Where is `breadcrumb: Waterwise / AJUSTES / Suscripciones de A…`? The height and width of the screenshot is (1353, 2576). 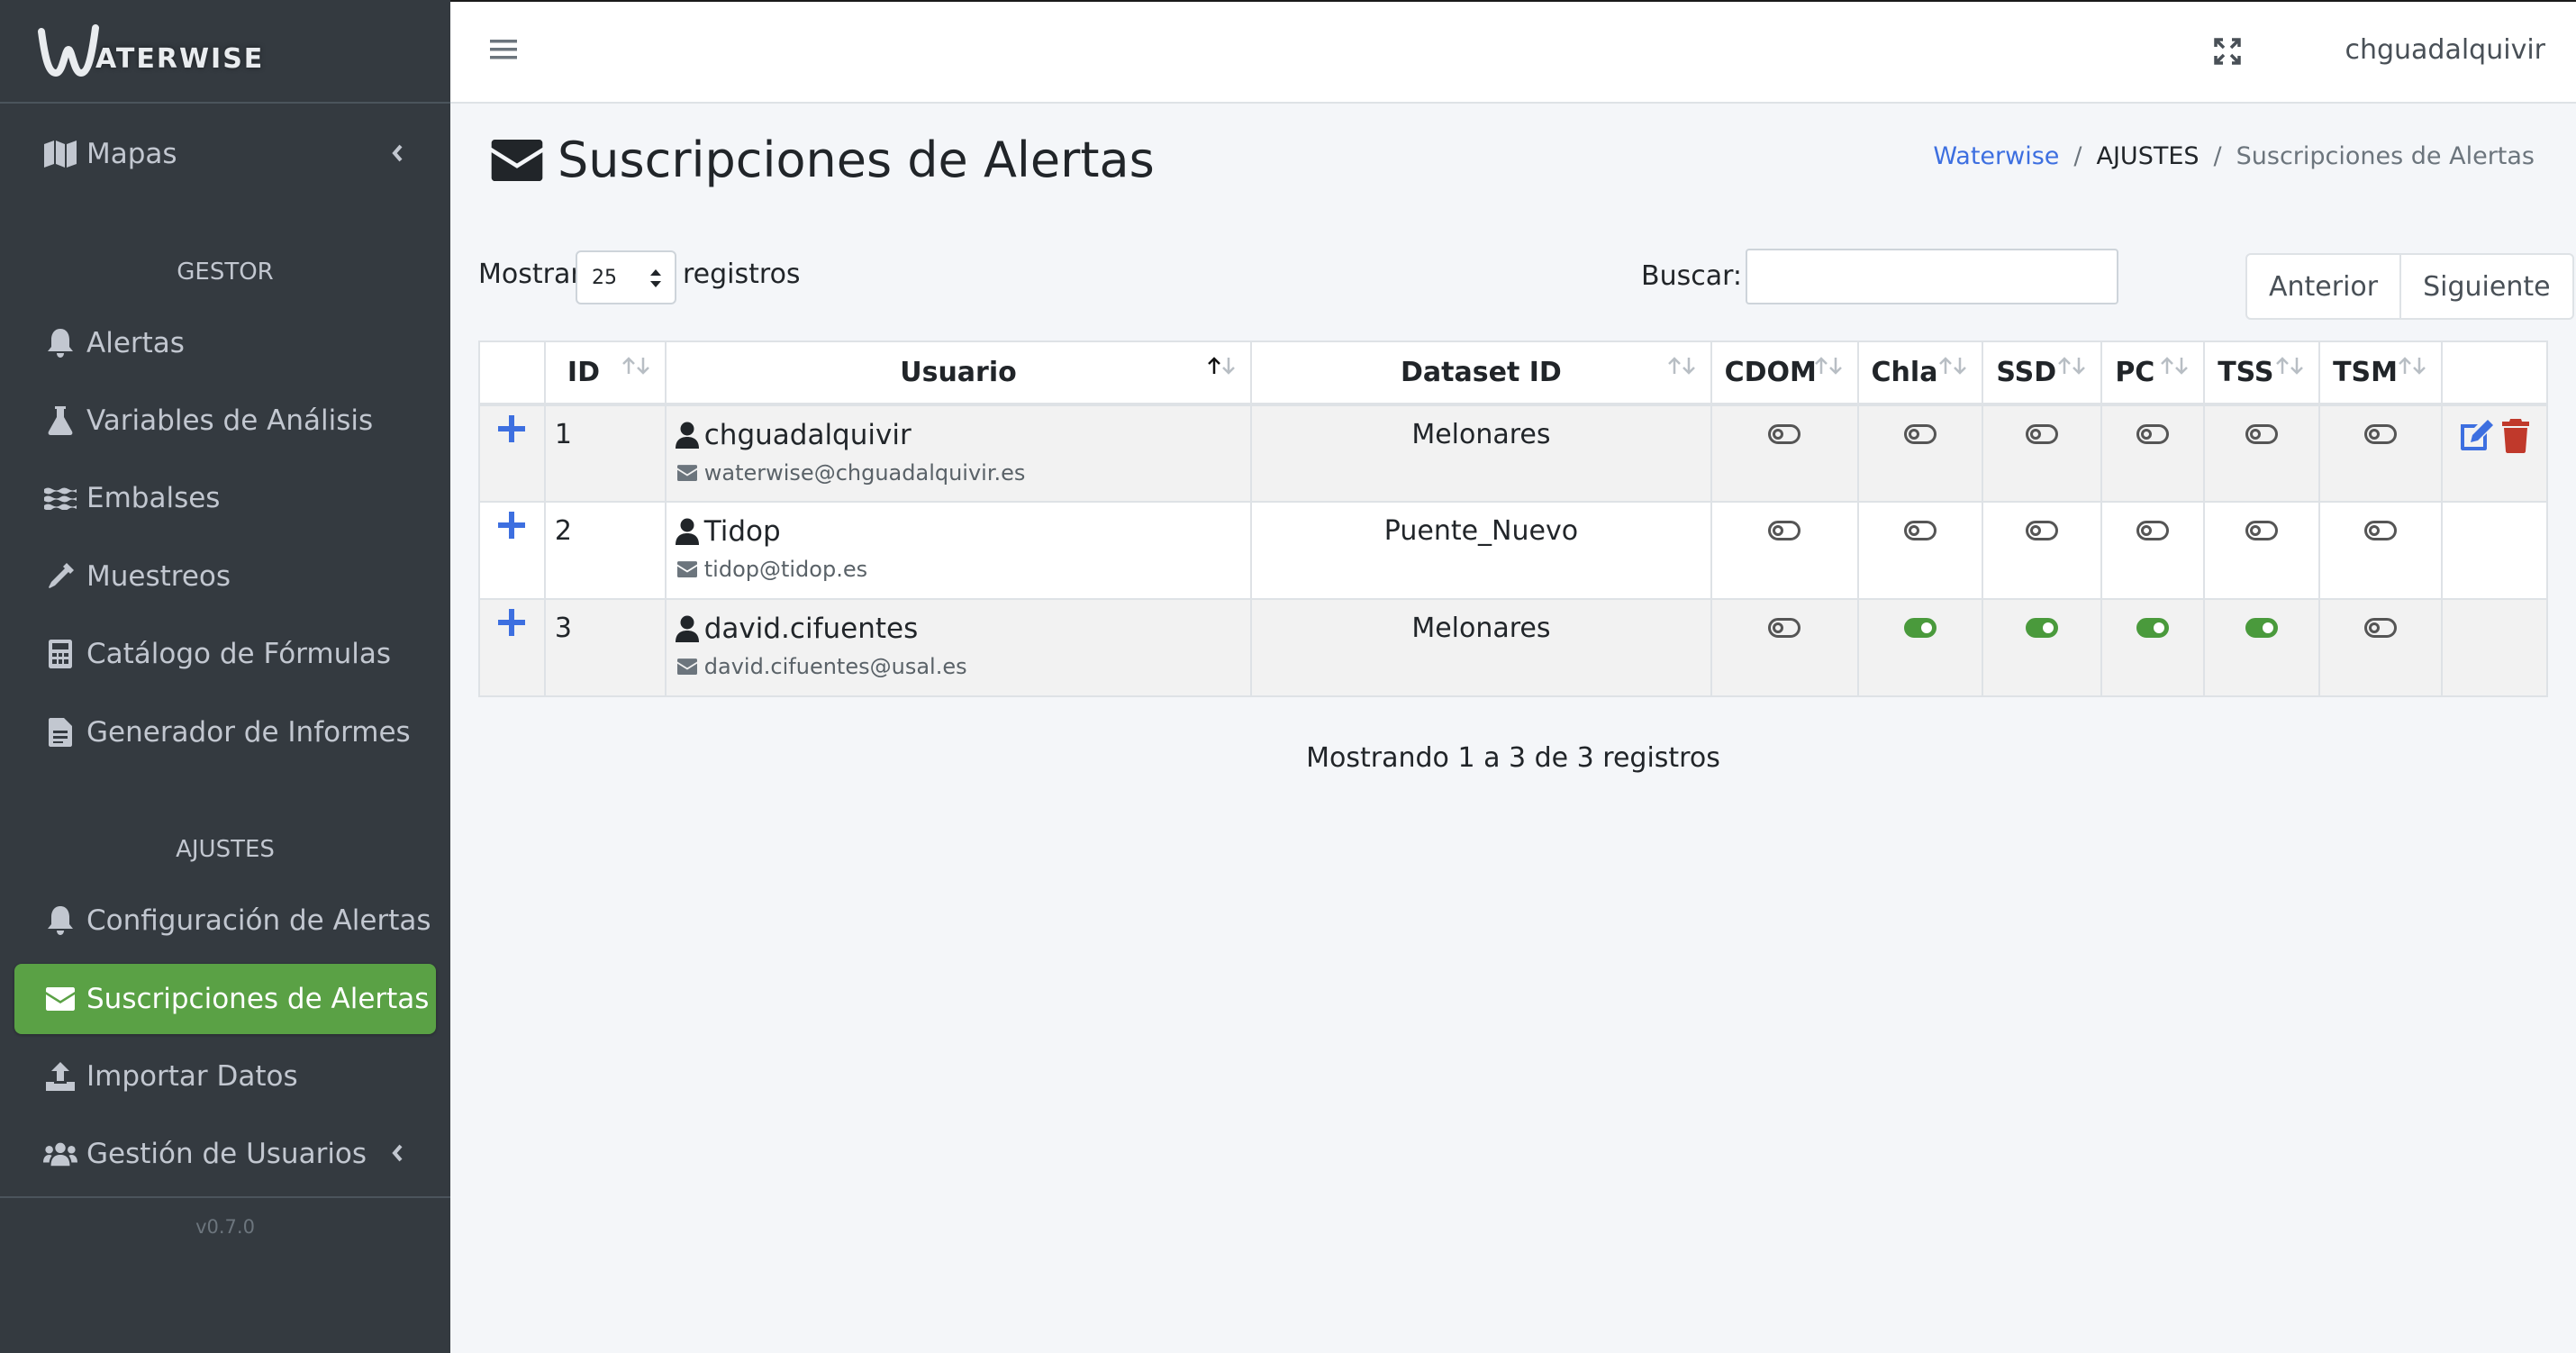
breadcrumb: Waterwise / AJUSTES / Suscripciones de A… is located at coordinates (2234, 156).